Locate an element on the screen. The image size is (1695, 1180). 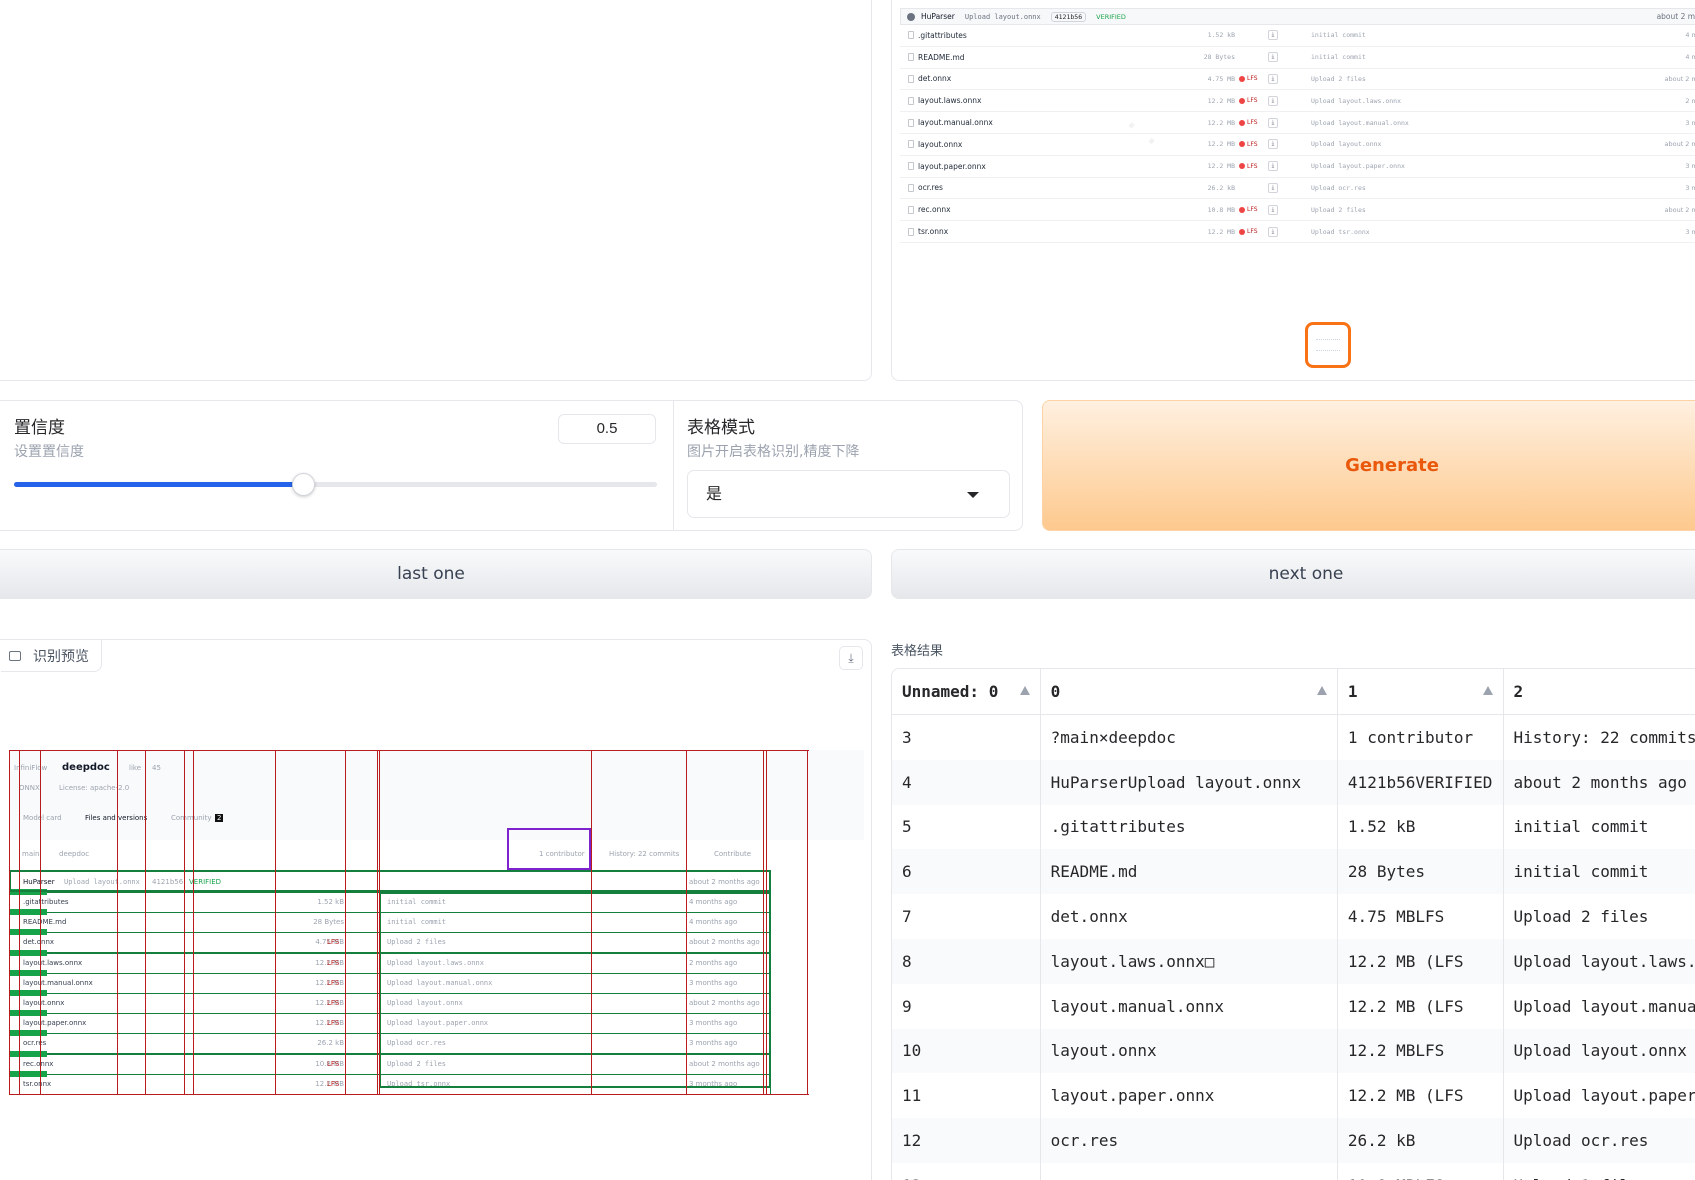
table-cell: 1 contributor is located at coordinates (1421, 737).